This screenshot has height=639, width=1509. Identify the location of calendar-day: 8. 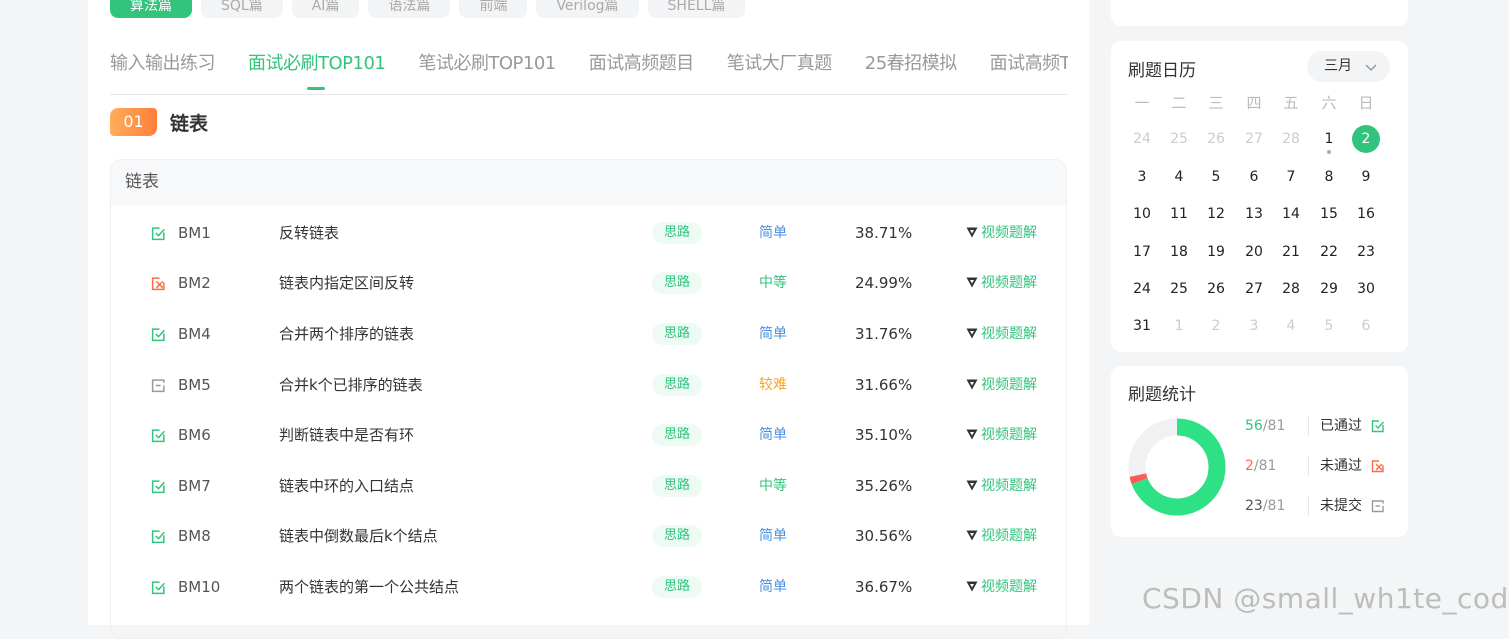
(1329, 177).